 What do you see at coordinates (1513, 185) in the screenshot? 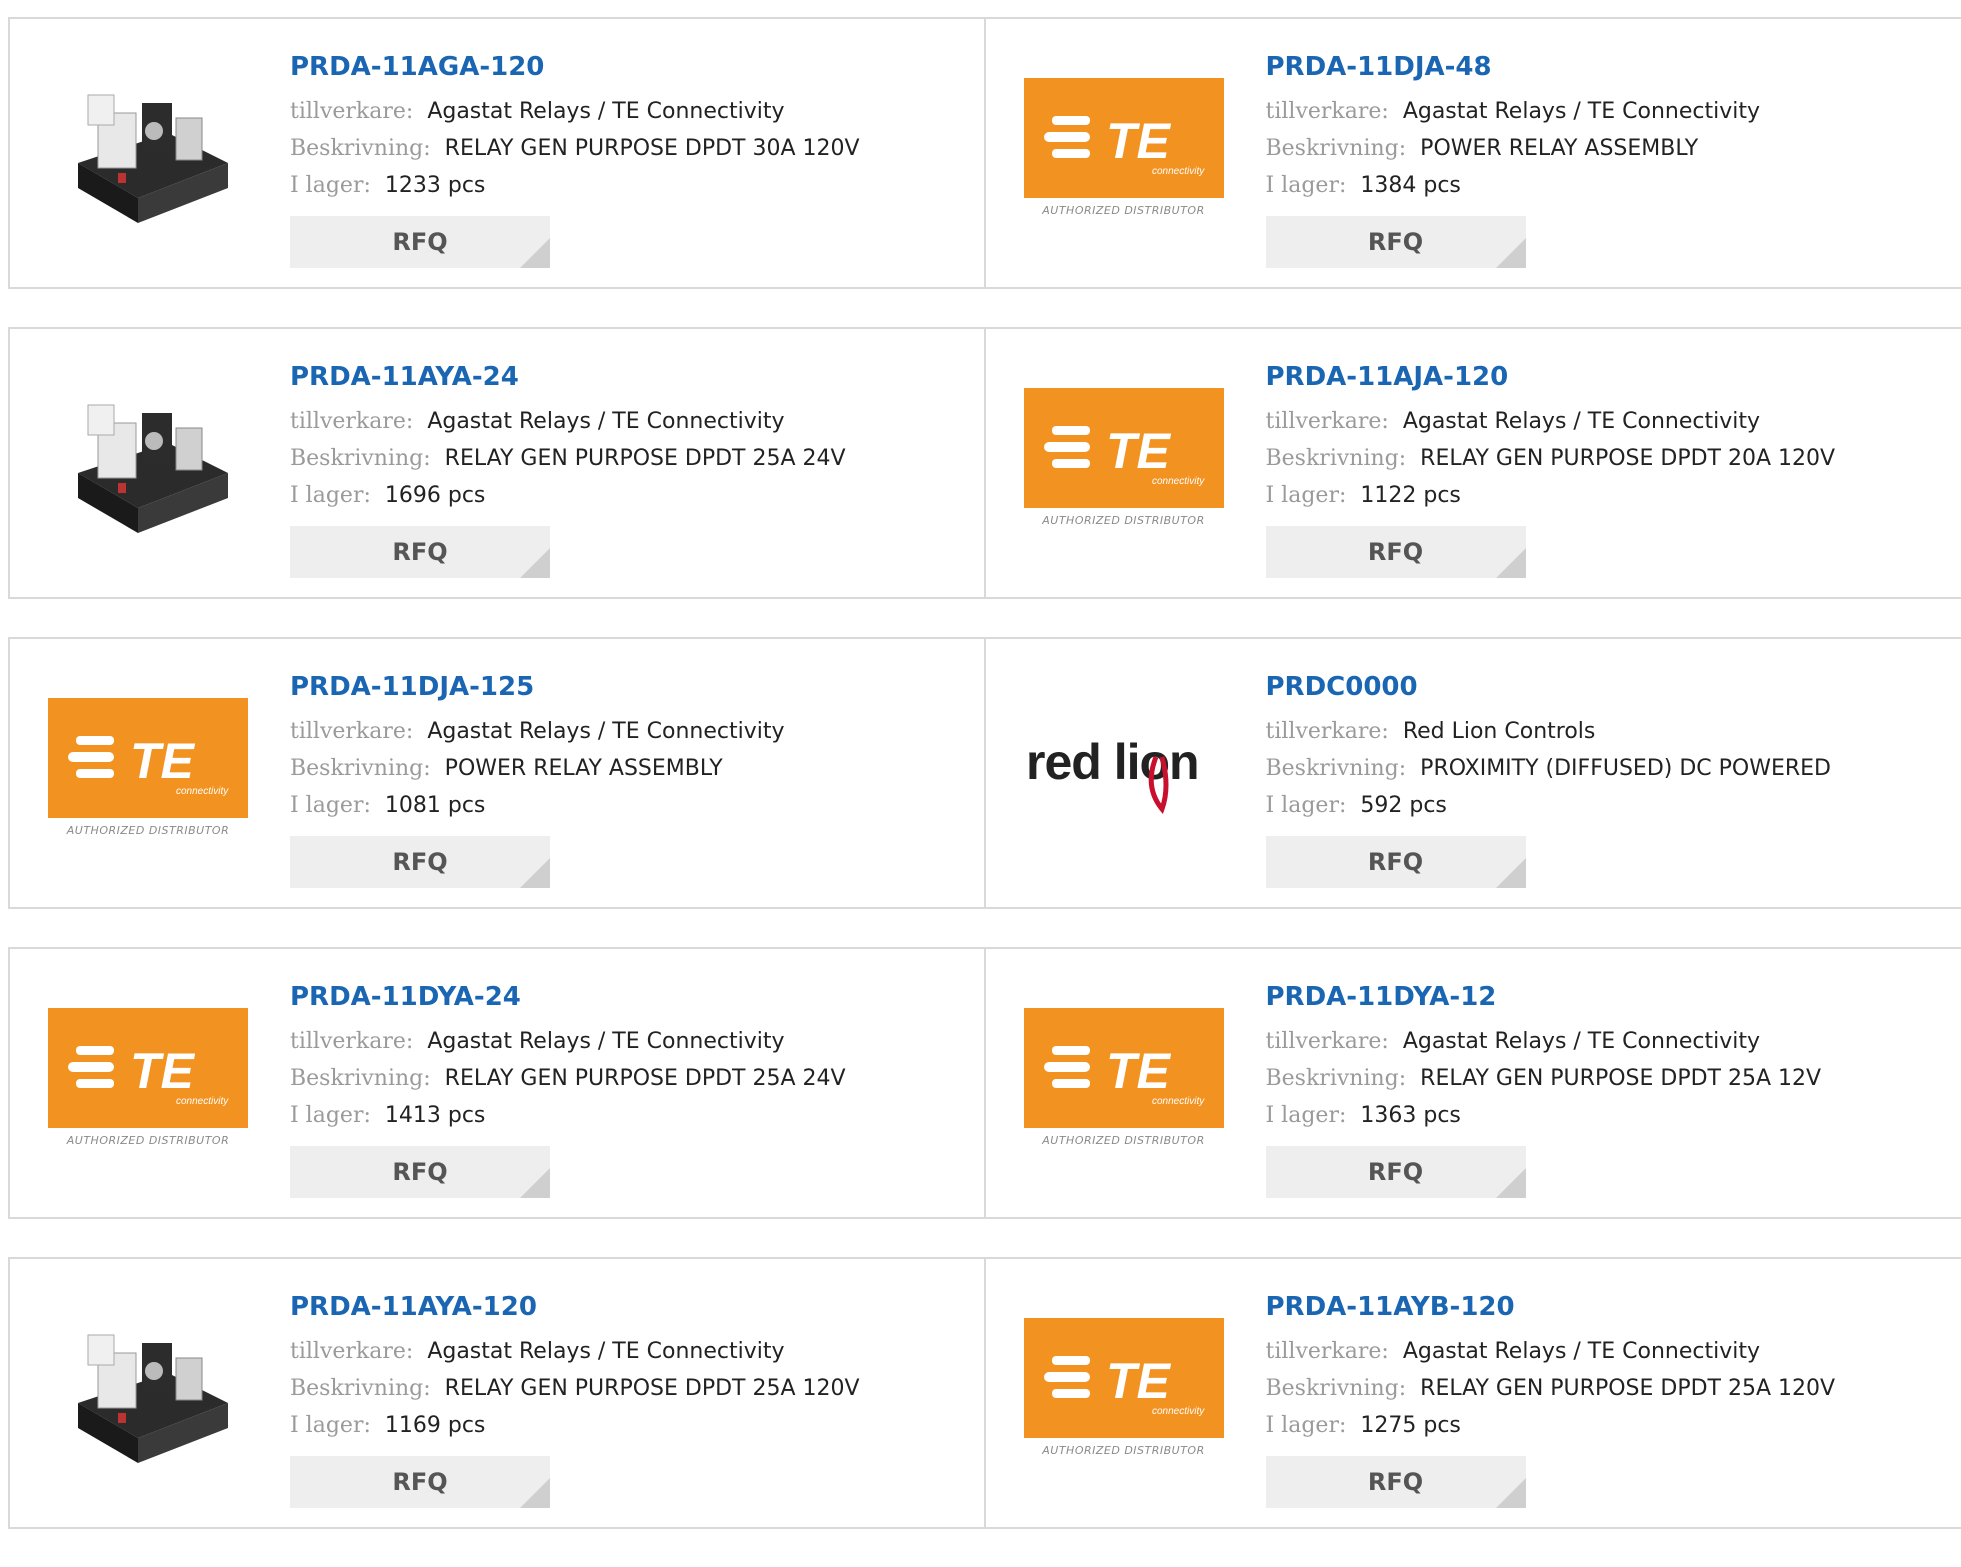
I see `stock-line: I lager: 1384 pcs` at bounding box center [1513, 185].